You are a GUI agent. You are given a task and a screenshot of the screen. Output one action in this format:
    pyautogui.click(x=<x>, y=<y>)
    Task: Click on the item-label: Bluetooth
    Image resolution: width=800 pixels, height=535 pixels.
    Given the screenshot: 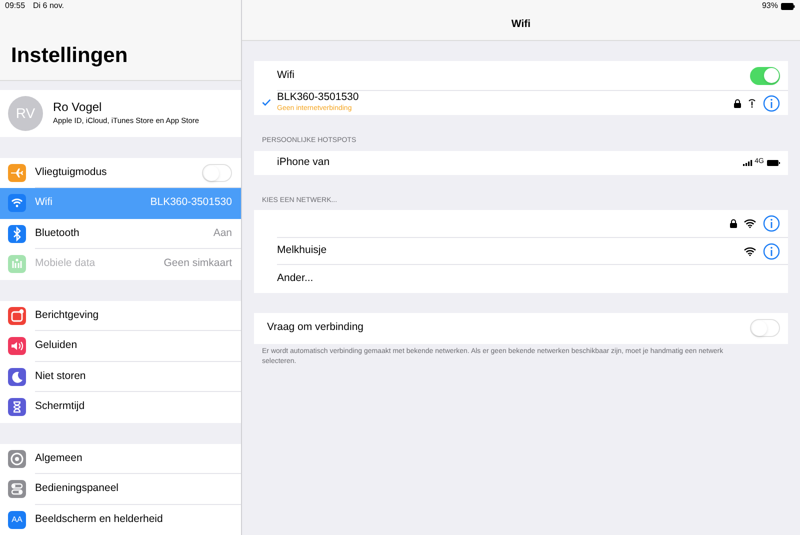 What is the action you would take?
    pyautogui.click(x=57, y=233)
    